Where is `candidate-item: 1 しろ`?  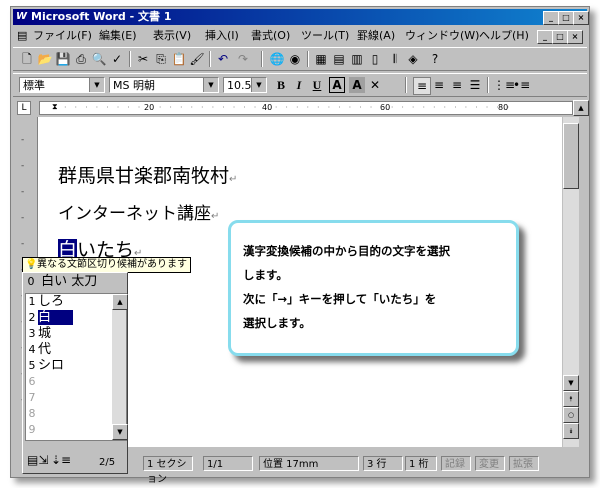
candidate-item: 1 しろ is located at coordinates (68, 302).